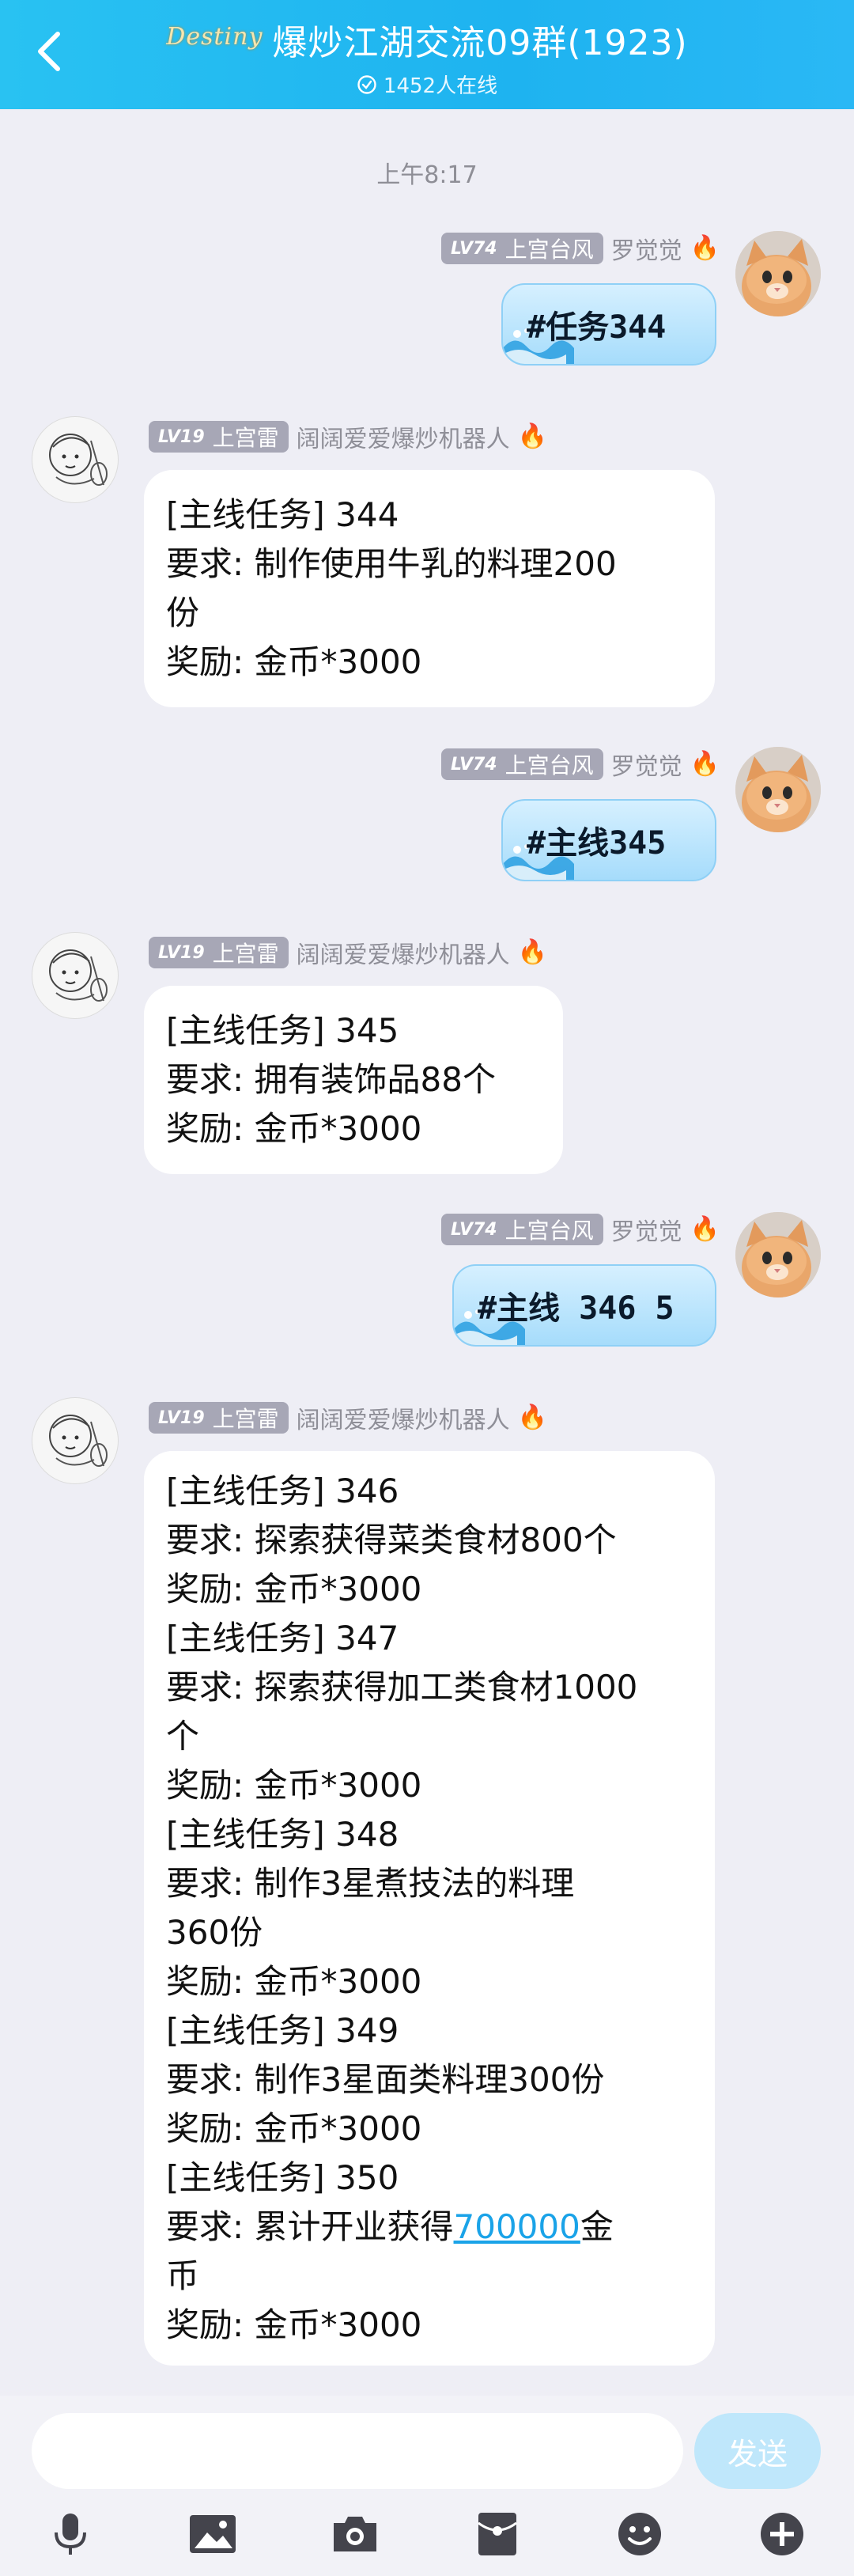  What do you see at coordinates (367, 84) in the screenshot?
I see `check-circle-icon` at bounding box center [367, 84].